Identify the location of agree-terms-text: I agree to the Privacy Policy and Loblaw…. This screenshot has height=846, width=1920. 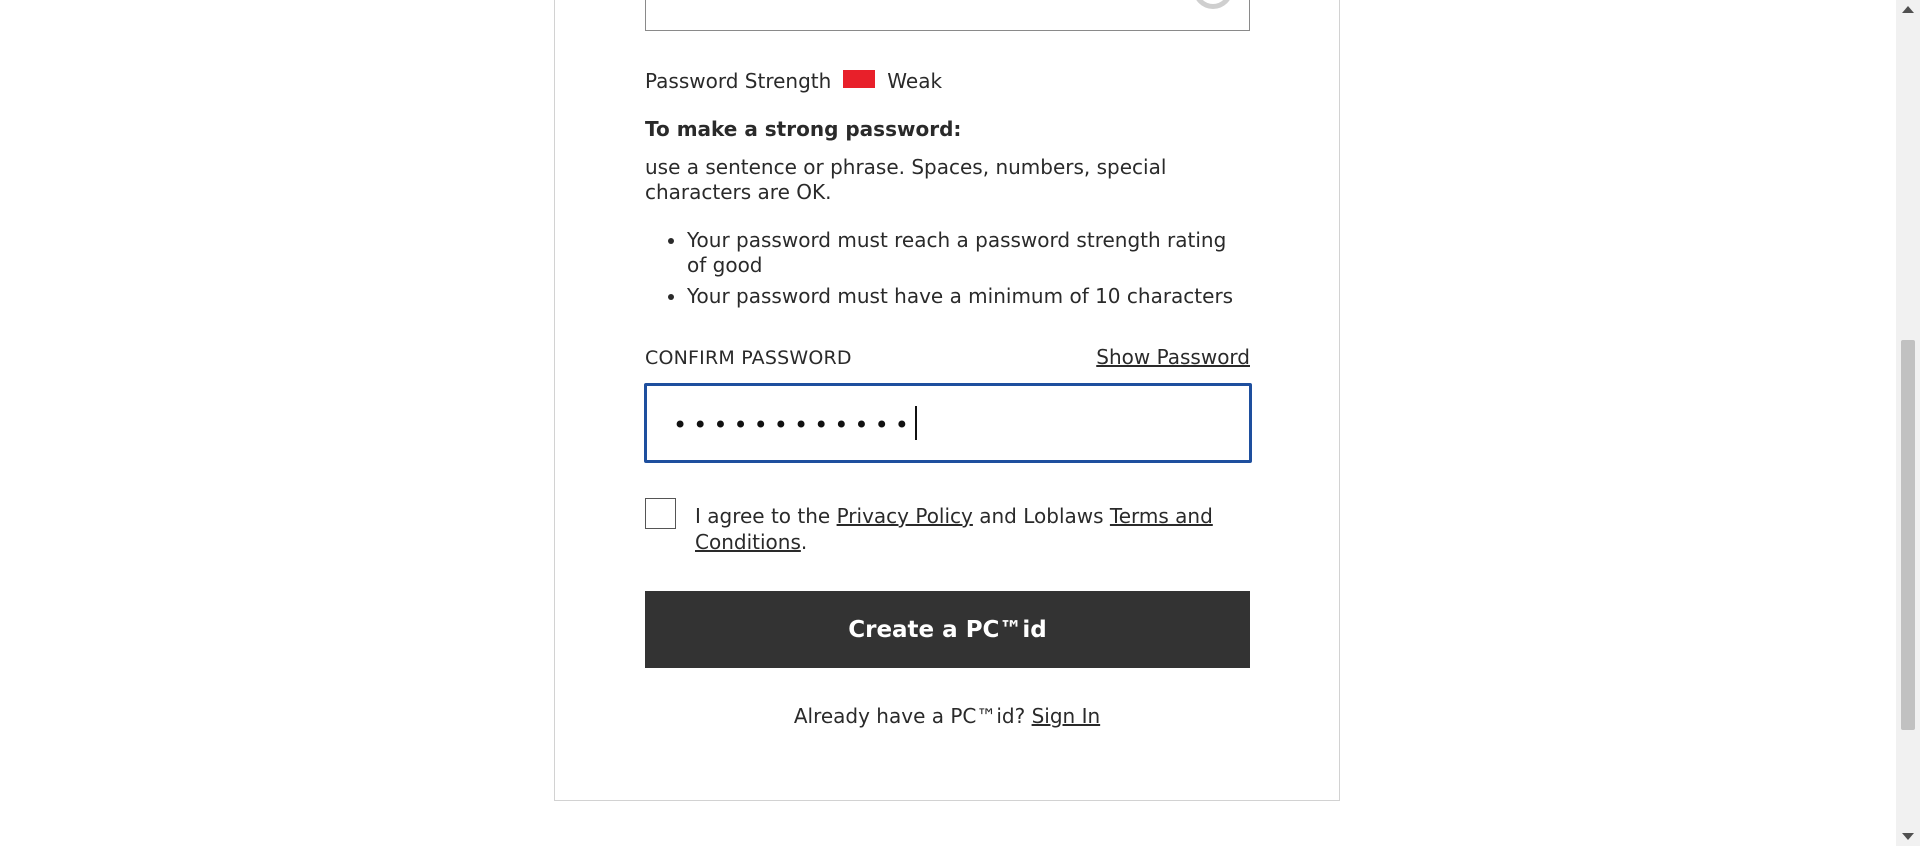
(965, 529).